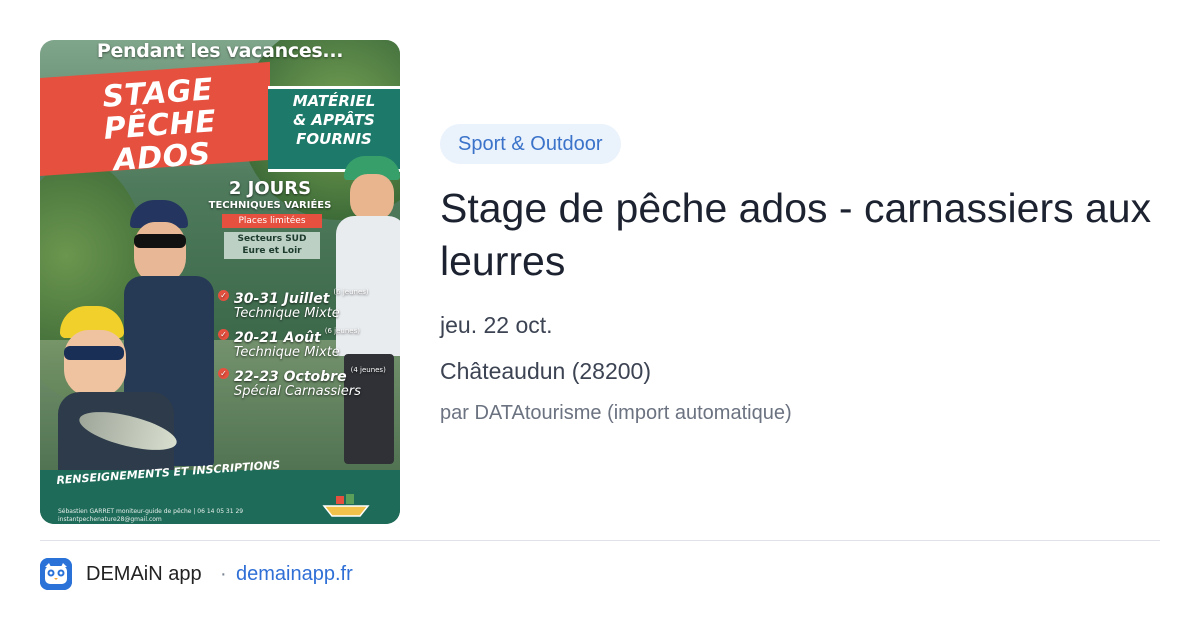 This screenshot has width=1200, height=630. Describe the element at coordinates (110, 519) in the screenshot. I see `poster-contact-line: instantpechenature28@gmail.com` at that location.